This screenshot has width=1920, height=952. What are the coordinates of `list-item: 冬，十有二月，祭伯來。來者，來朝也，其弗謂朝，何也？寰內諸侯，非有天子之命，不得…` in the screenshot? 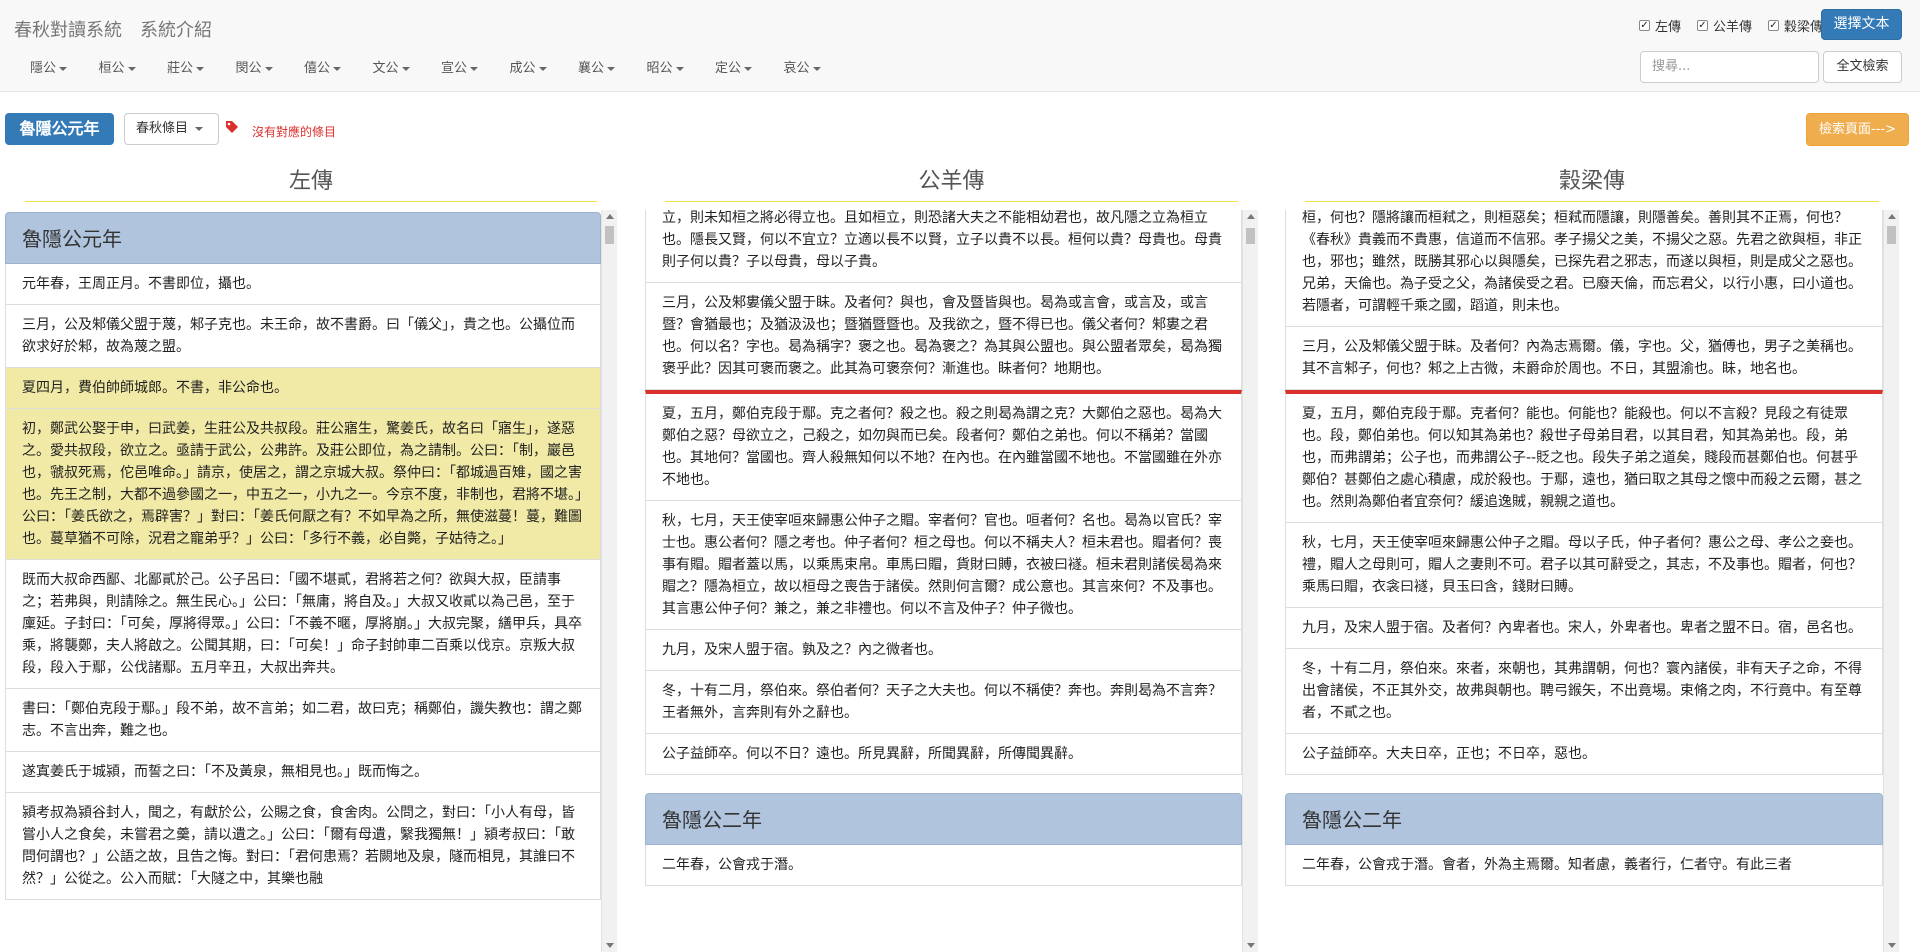 It's located at (1584, 691).